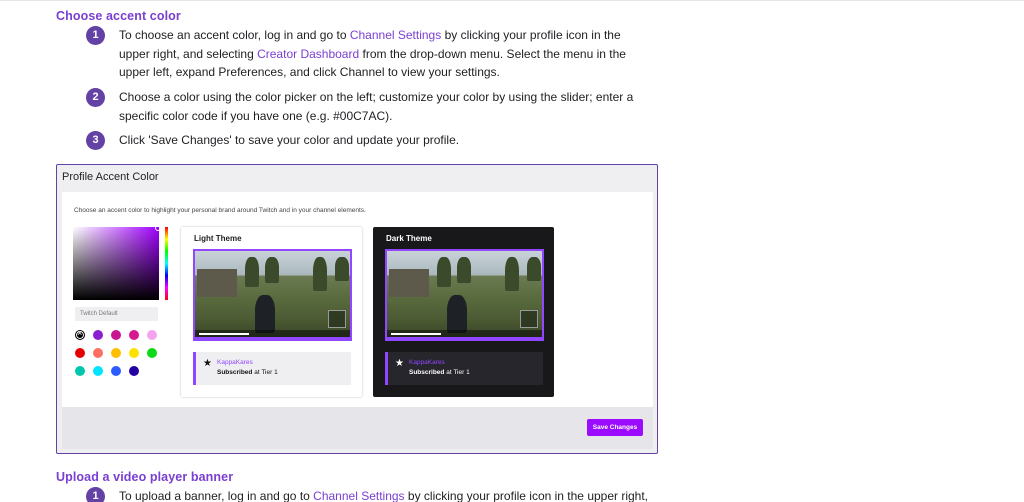 This screenshot has width=1024, height=502. What do you see at coordinates (512, 2) in the screenshot?
I see `top-divider` at bounding box center [512, 2].